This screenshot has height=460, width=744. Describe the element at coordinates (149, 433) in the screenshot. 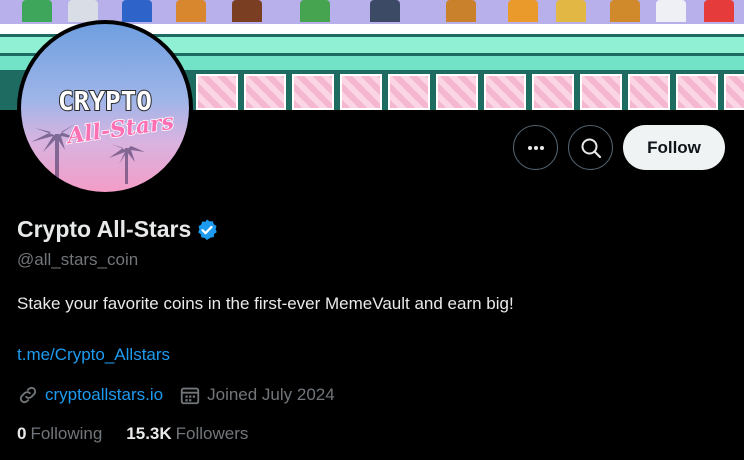

I see `followers-count: 15.3K` at that location.